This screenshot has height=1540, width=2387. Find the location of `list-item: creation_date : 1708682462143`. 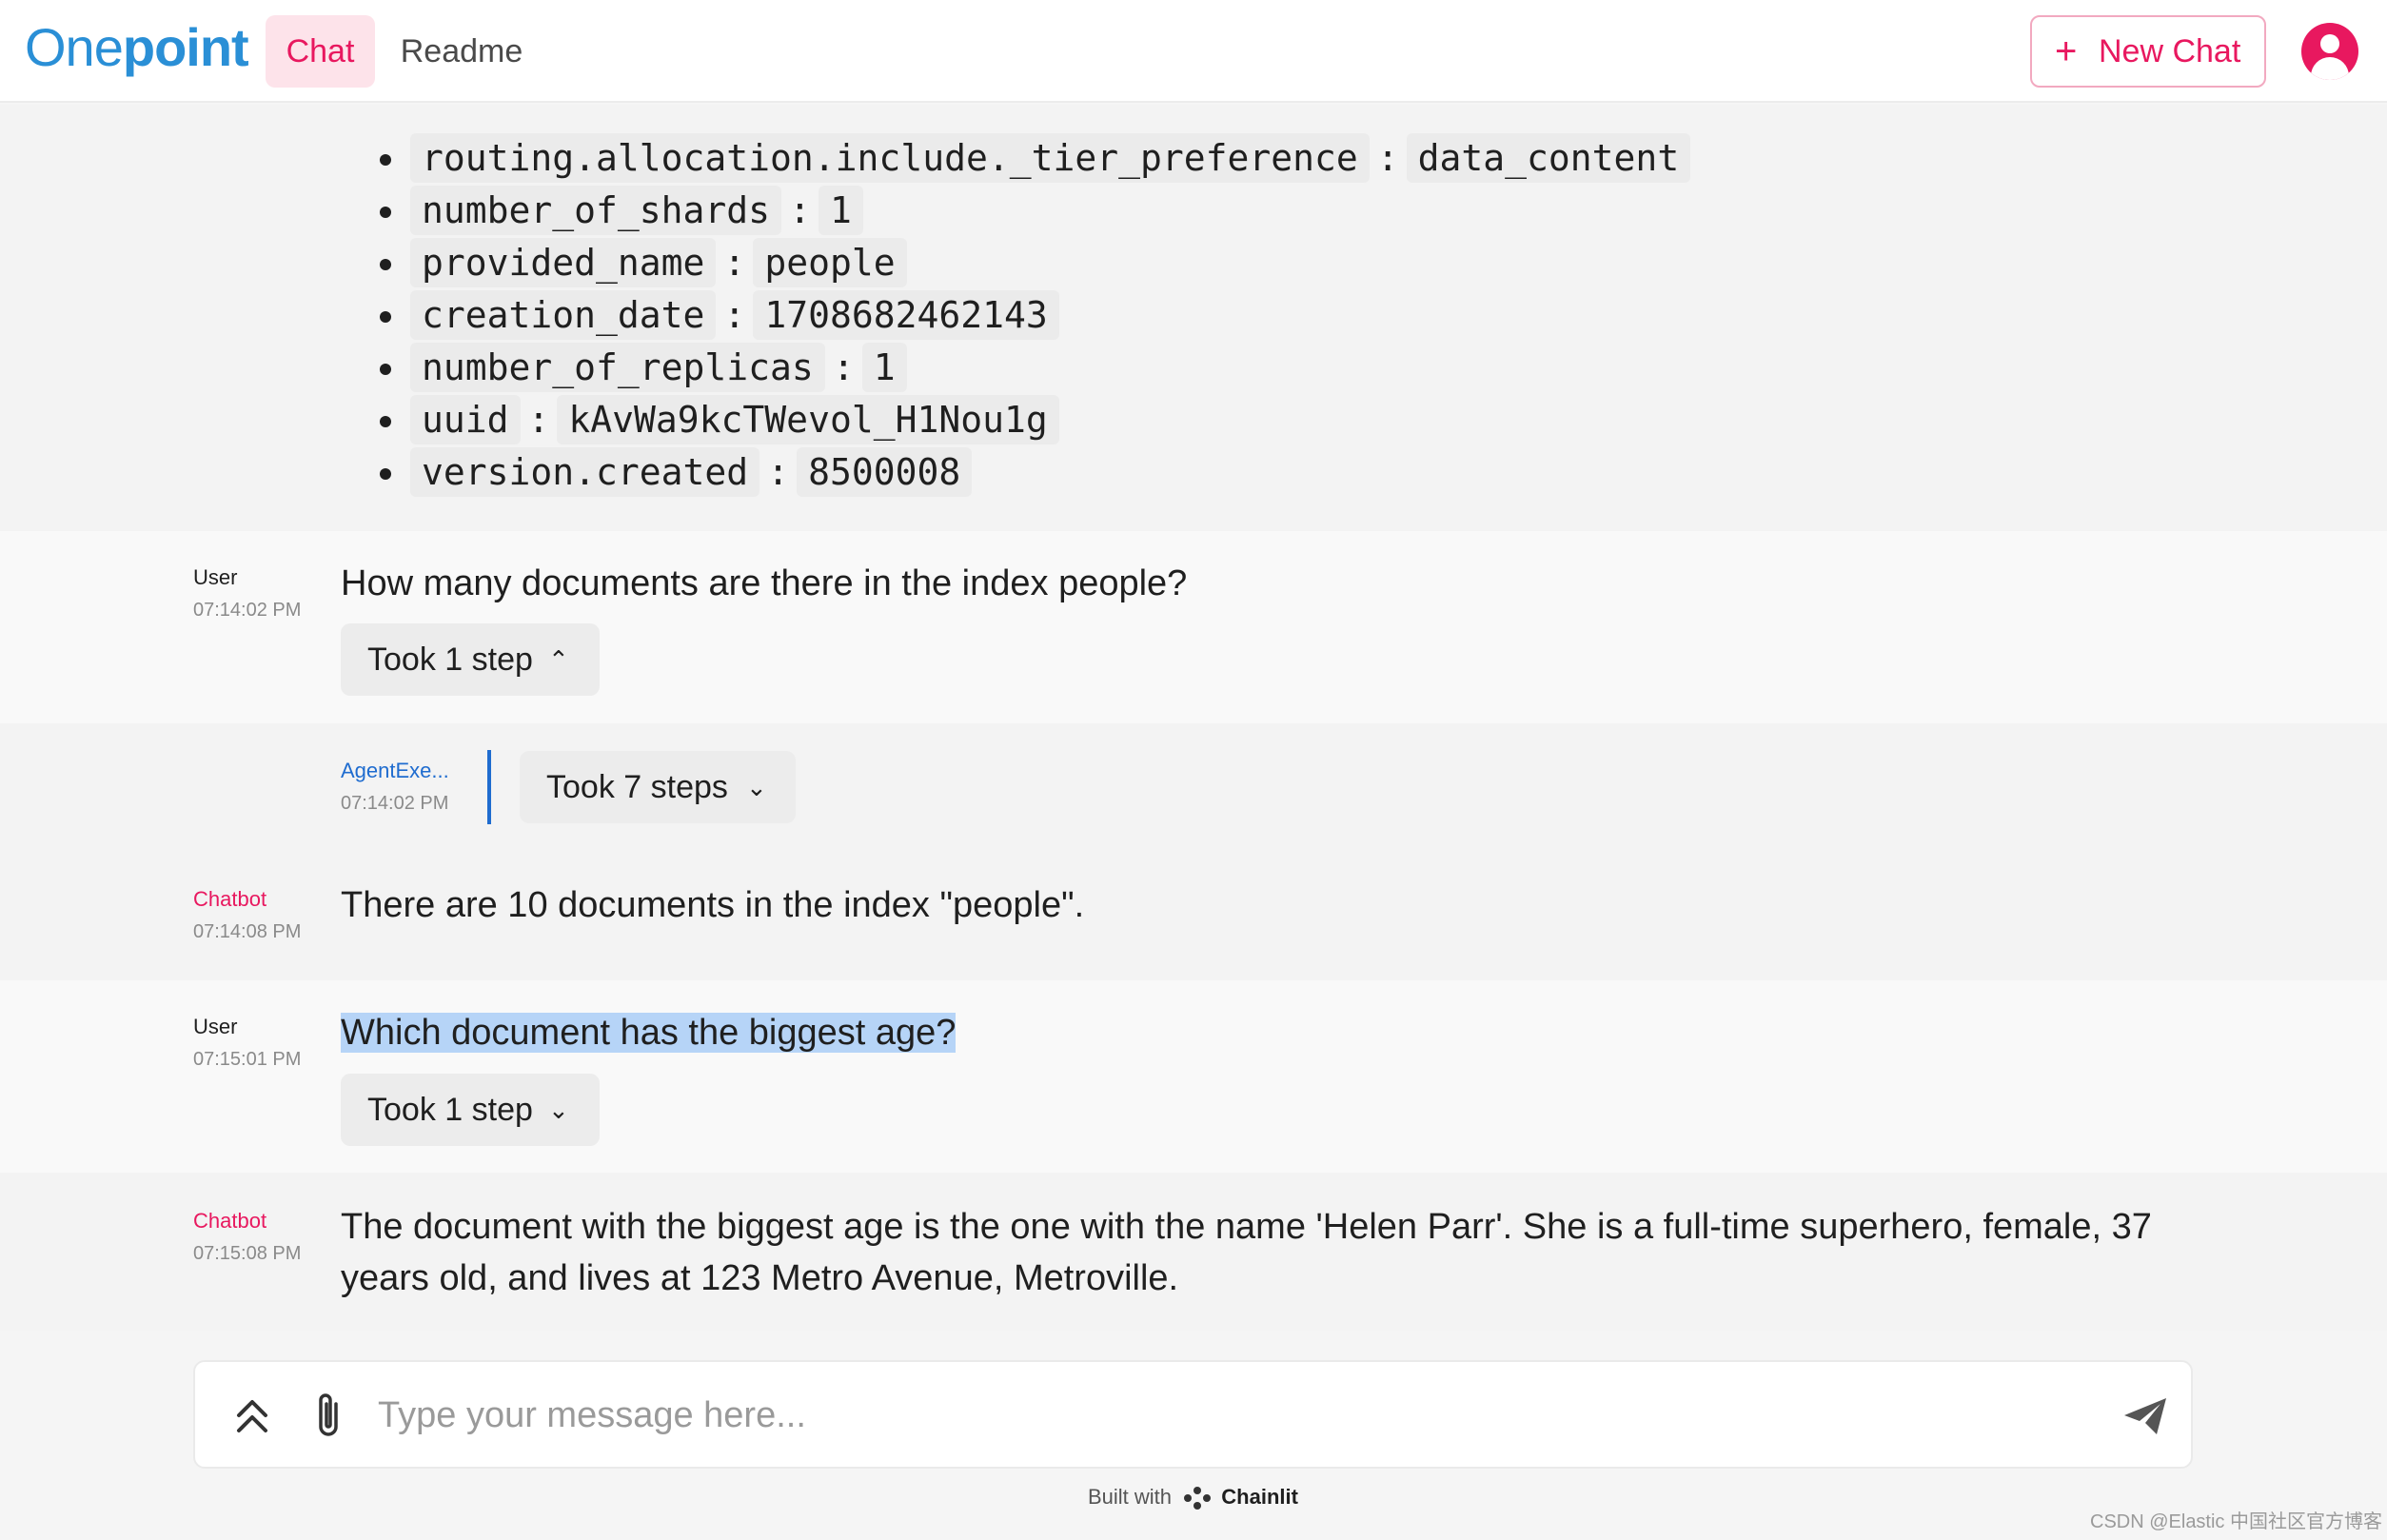

list-item: creation_date : 1708682462143 is located at coordinates (1033, 314).